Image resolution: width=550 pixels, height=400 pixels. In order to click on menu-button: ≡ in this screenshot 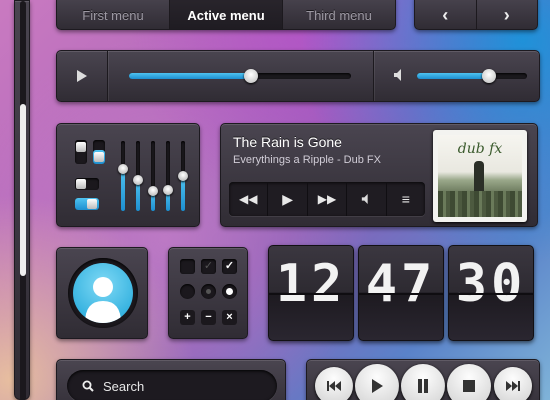, I will do `click(406, 199)`.